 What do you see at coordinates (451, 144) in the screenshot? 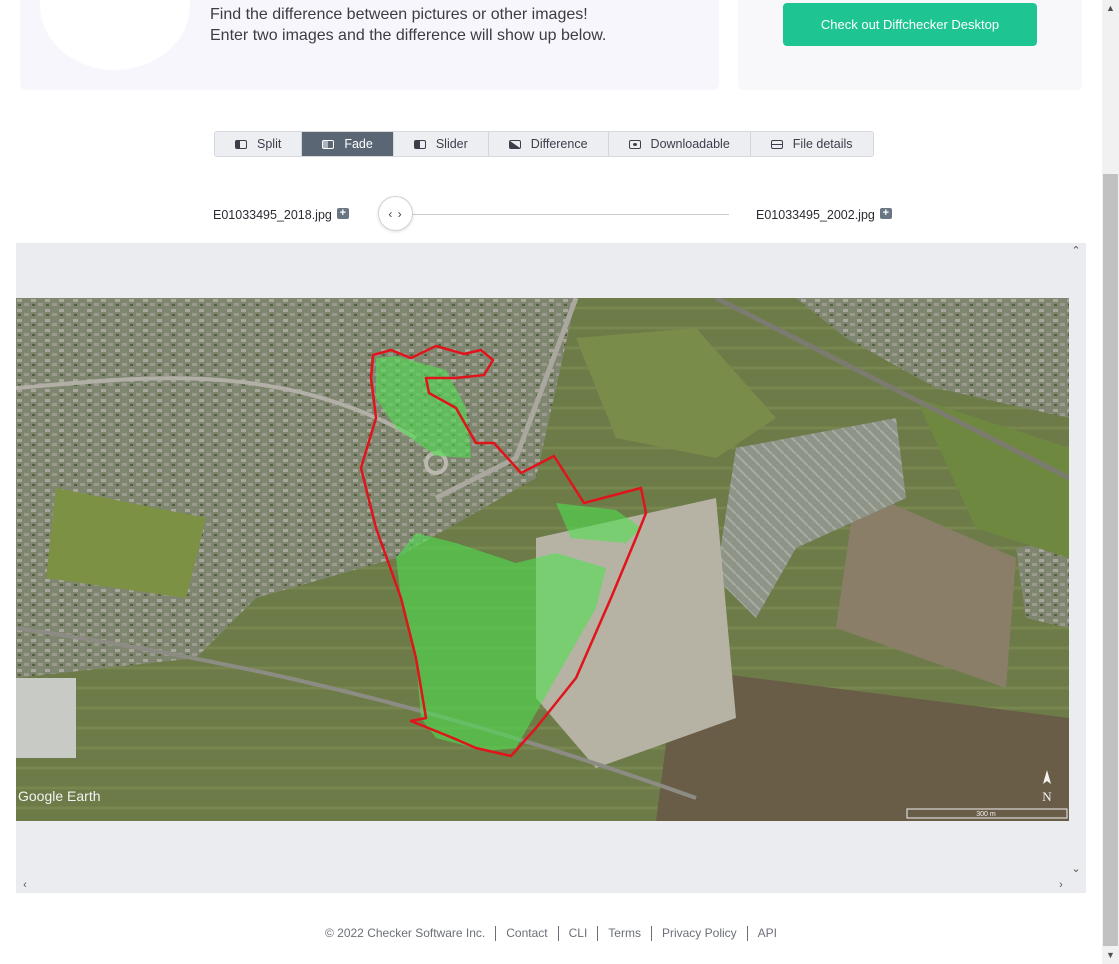
I see `tab-label: Slider` at bounding box center [451, 144].